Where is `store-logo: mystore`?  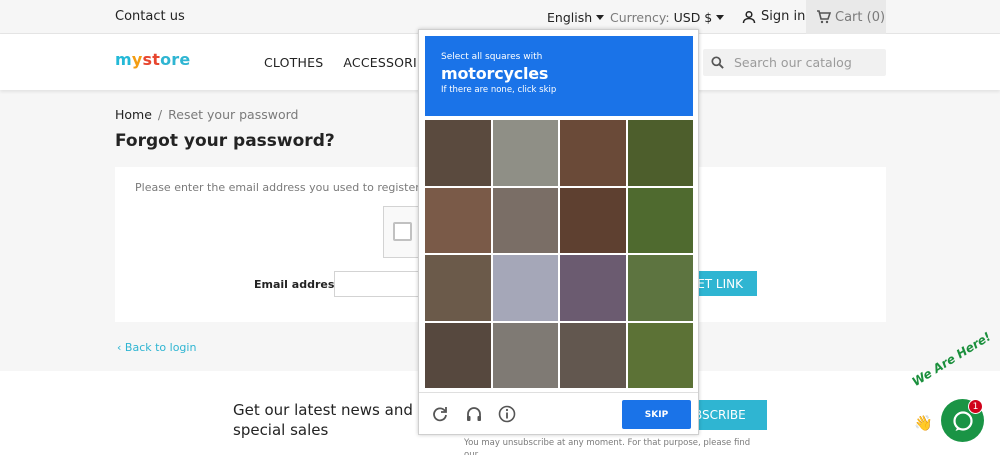
store-logo: mystore is located at coordinates (152, 59).